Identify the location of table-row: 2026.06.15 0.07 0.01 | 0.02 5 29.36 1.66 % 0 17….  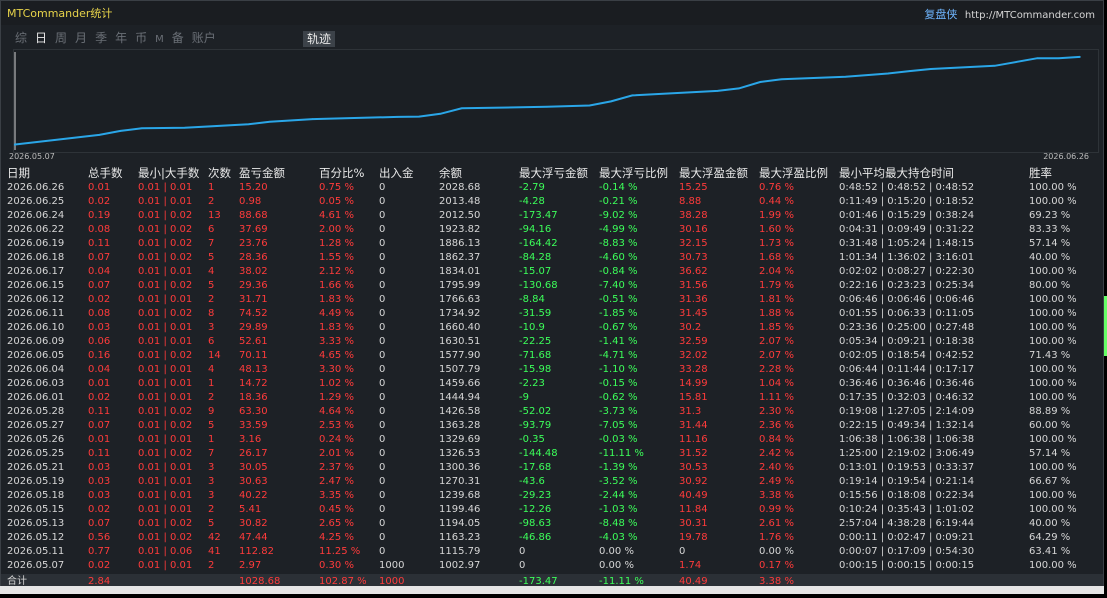
(552, 286).